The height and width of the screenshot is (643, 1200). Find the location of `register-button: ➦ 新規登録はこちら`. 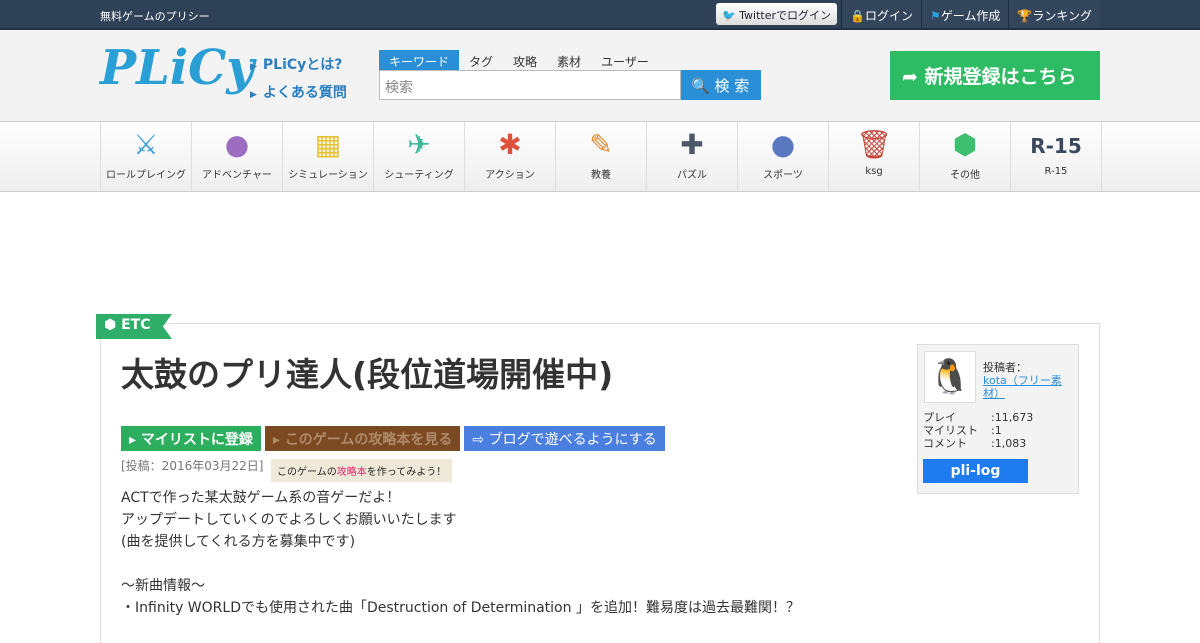

register-button: ➦ 新規登録はこちら is located at coordinates (995, 75).